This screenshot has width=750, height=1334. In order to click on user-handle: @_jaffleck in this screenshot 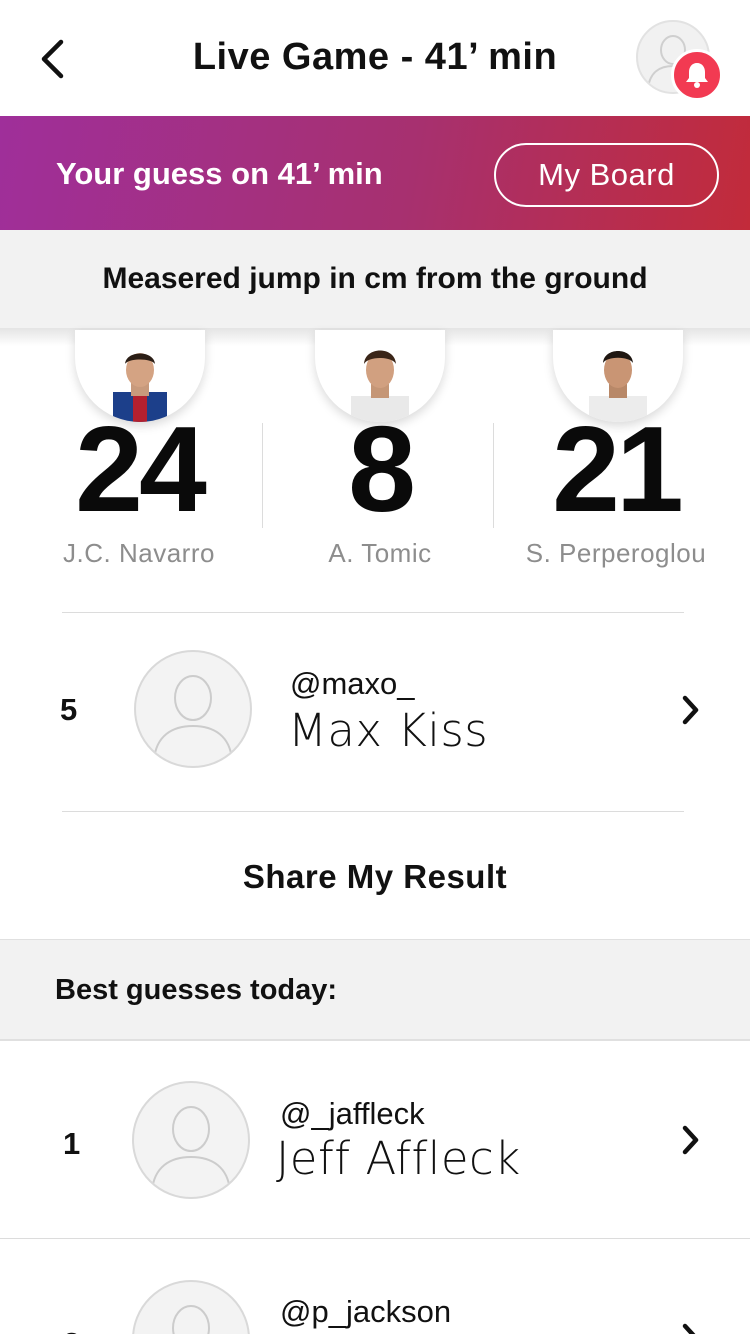, I will do `click(352, 1113)`.